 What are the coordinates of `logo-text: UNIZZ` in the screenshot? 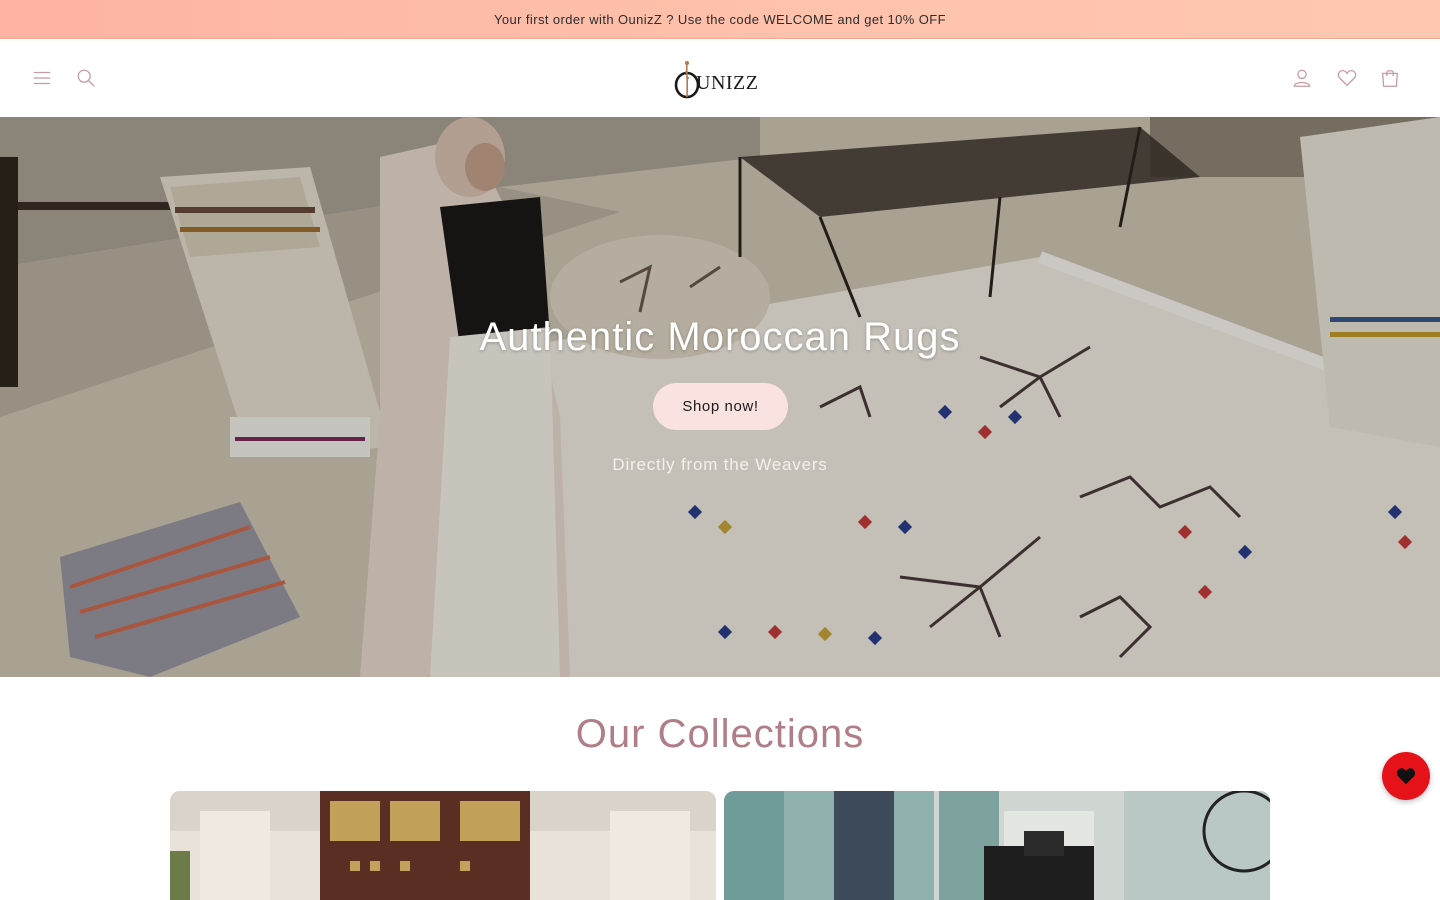 It's located at (727, 82).